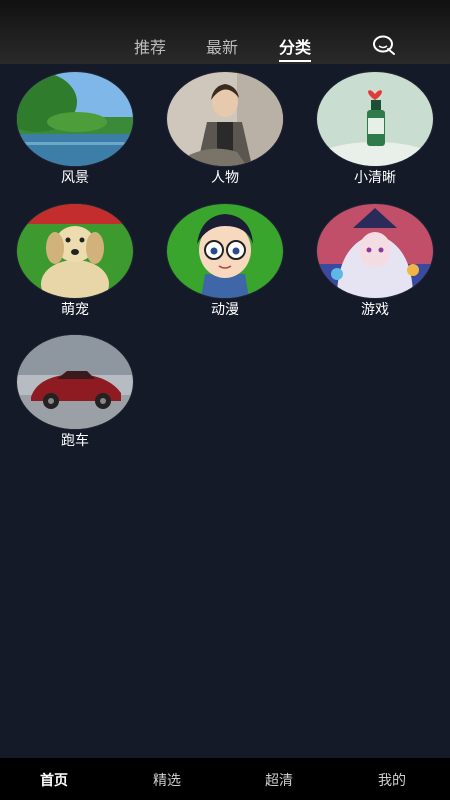 The height and width of the screenshot is (800, 450). Describe the element at coordinates (54, 780) in the screenshot. I see `nav-home: 首页` at that location.